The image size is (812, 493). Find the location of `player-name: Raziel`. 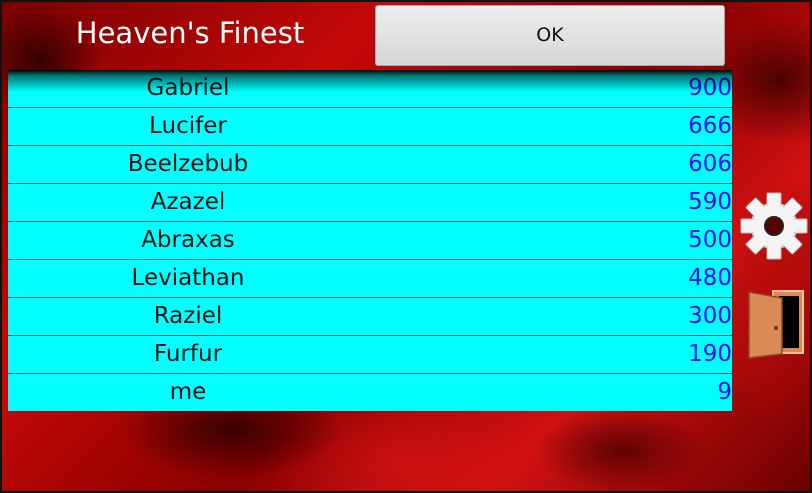

player-name: Raziel is located at coordinates (188, 316).